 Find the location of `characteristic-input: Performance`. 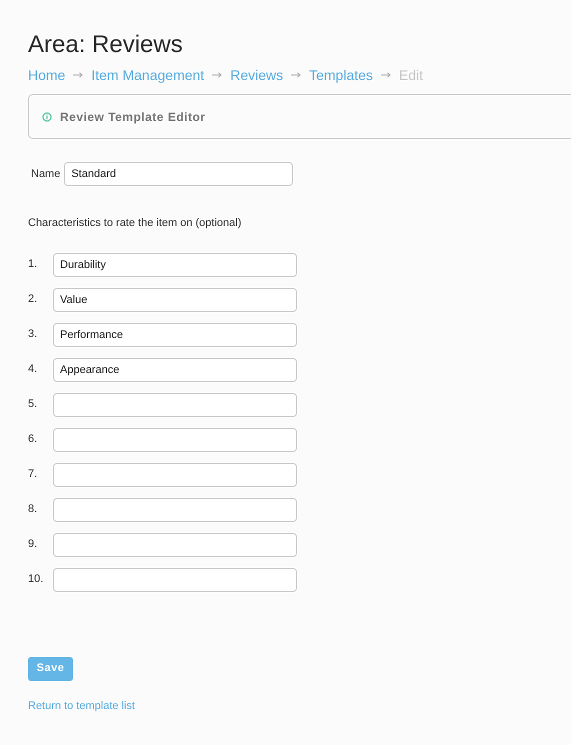

characteristic-input: Performance is located at coordinates (175, 334).